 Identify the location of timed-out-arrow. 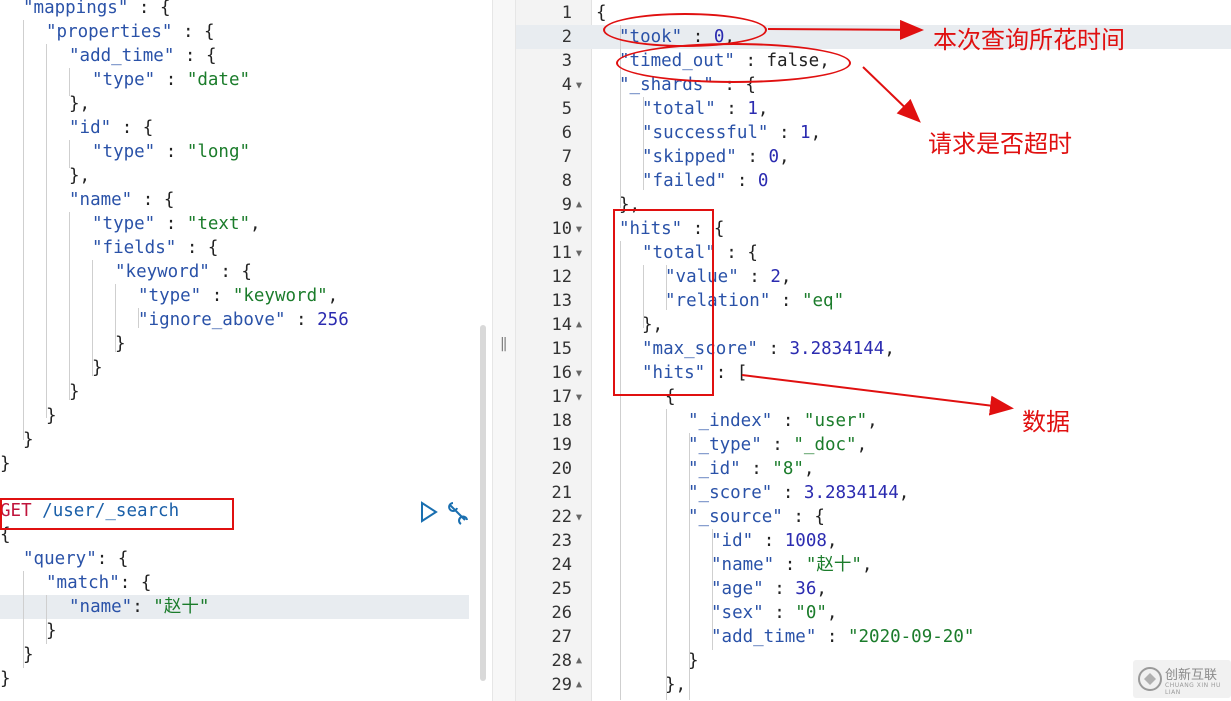
(891, 94).